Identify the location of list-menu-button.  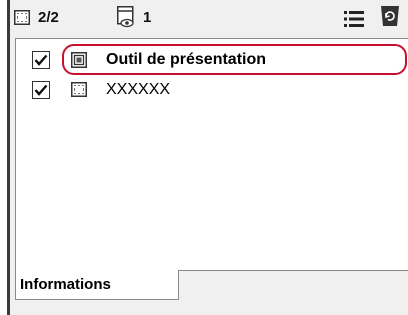
(354, 19).